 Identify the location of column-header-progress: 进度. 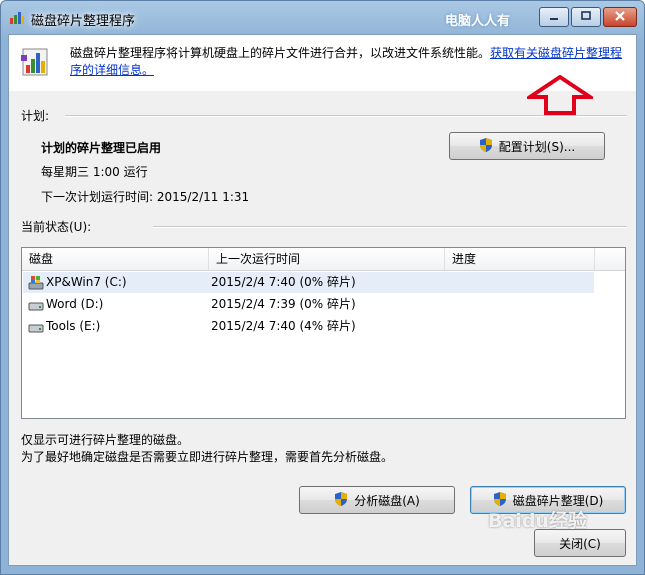
(520, 259).